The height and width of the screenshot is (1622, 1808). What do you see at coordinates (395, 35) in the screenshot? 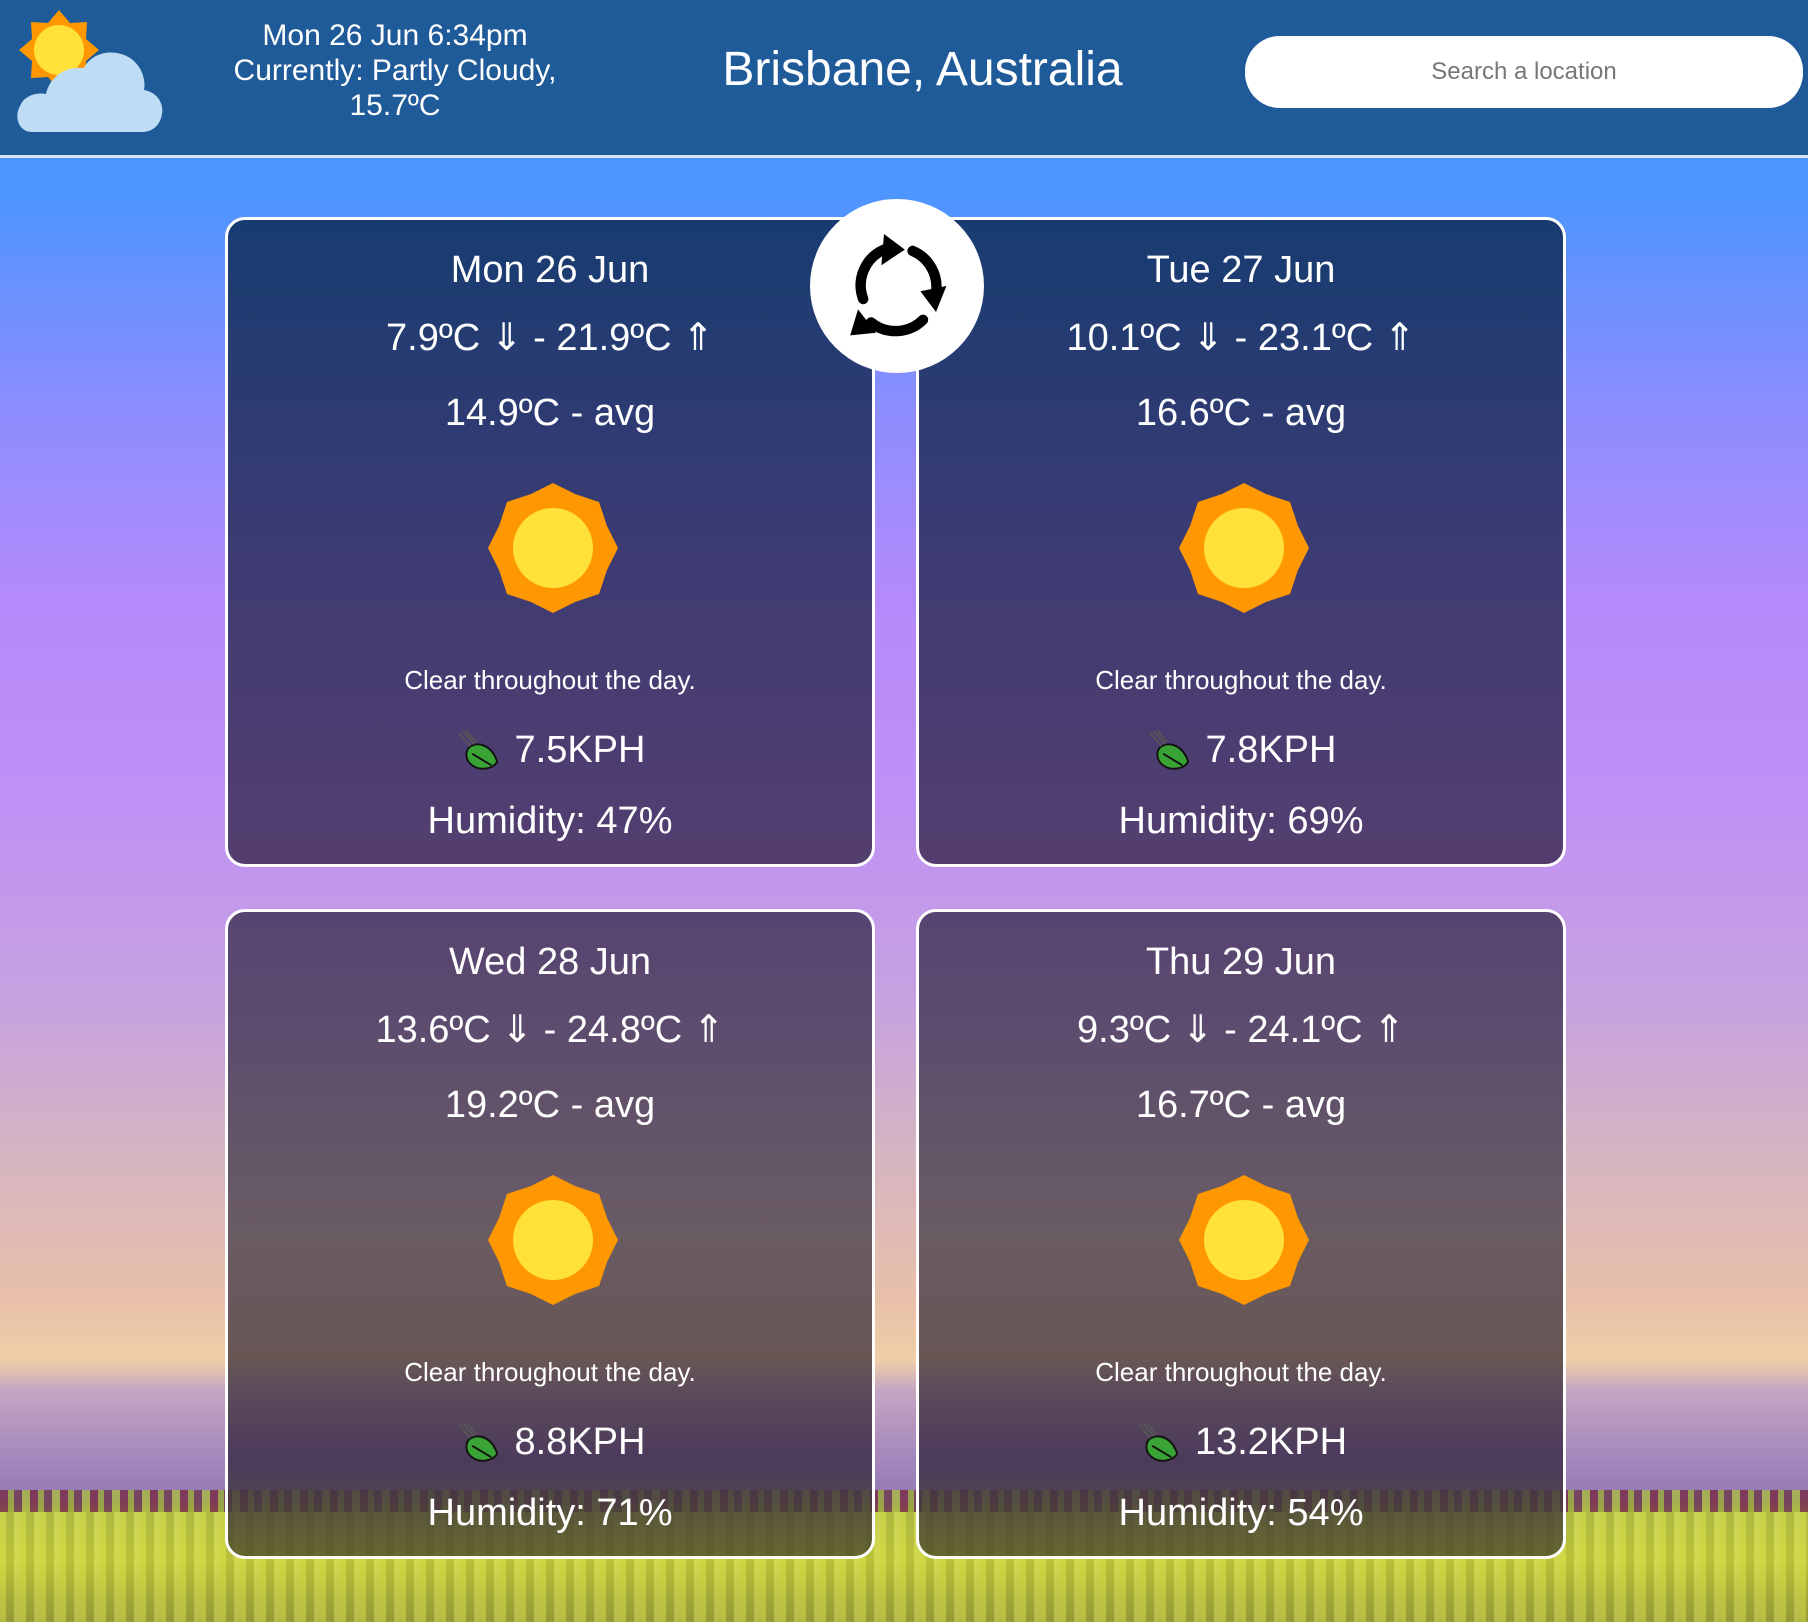
I see `current-datetime: Mon 26 Jun 6:34pm` at bounding box center [395, 35].